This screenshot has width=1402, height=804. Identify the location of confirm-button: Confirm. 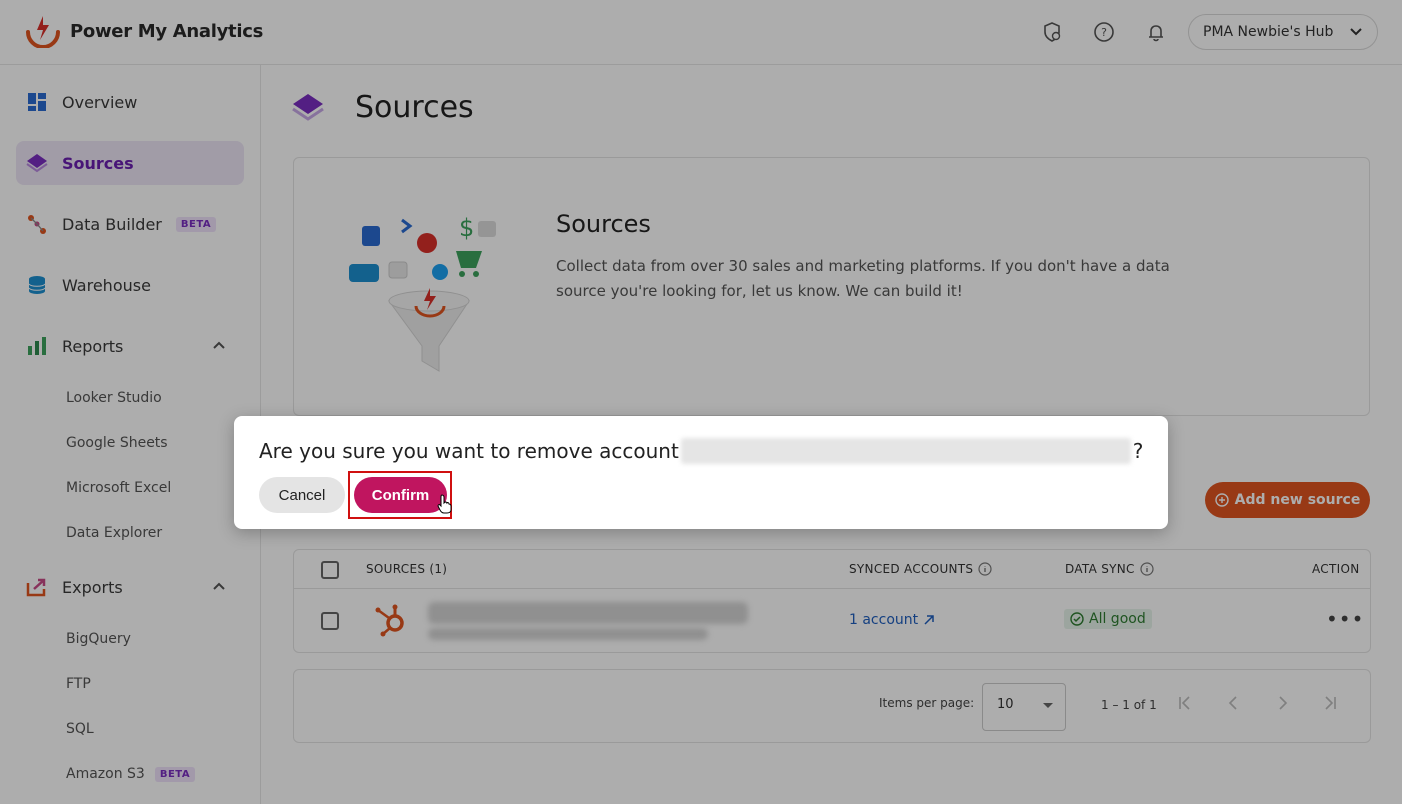
(400, 495).